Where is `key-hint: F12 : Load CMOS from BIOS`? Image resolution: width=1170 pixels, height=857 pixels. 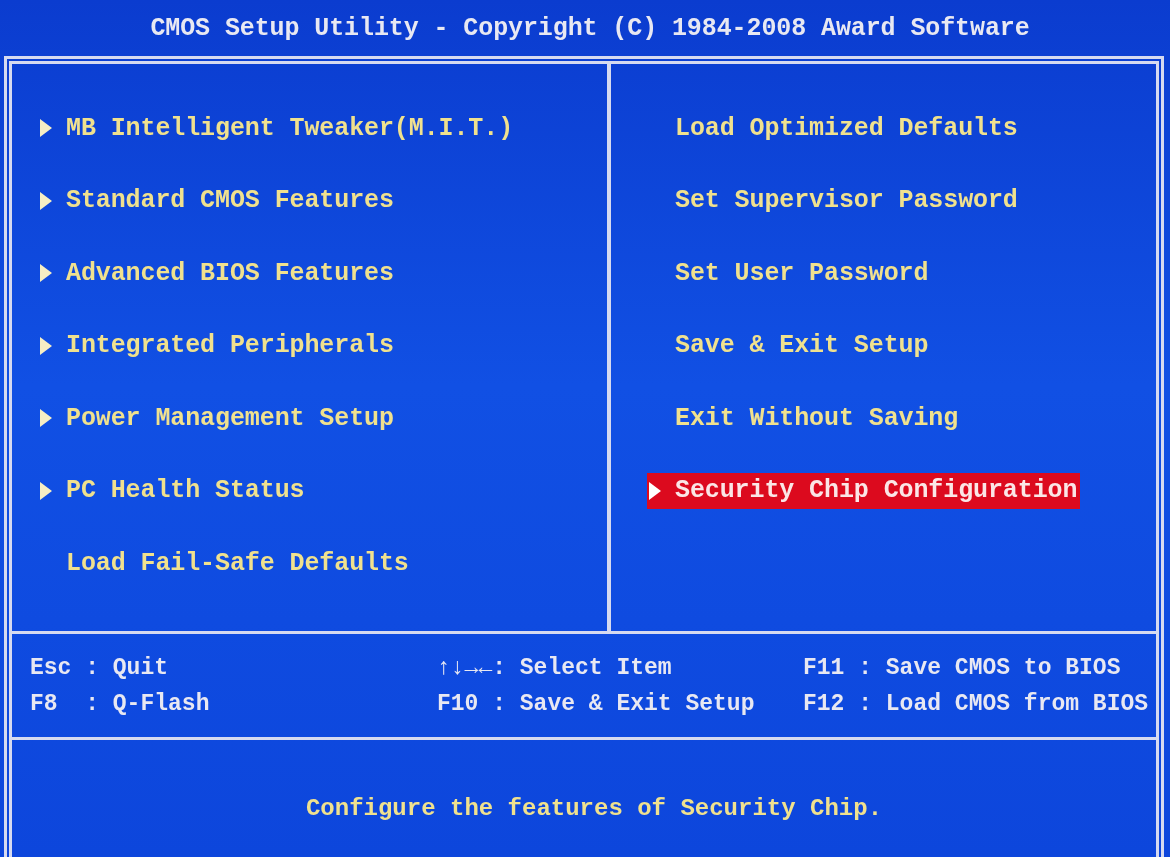 key-hint: F12 : Load CMOS from BIOS is located at coordinates (976, 704).